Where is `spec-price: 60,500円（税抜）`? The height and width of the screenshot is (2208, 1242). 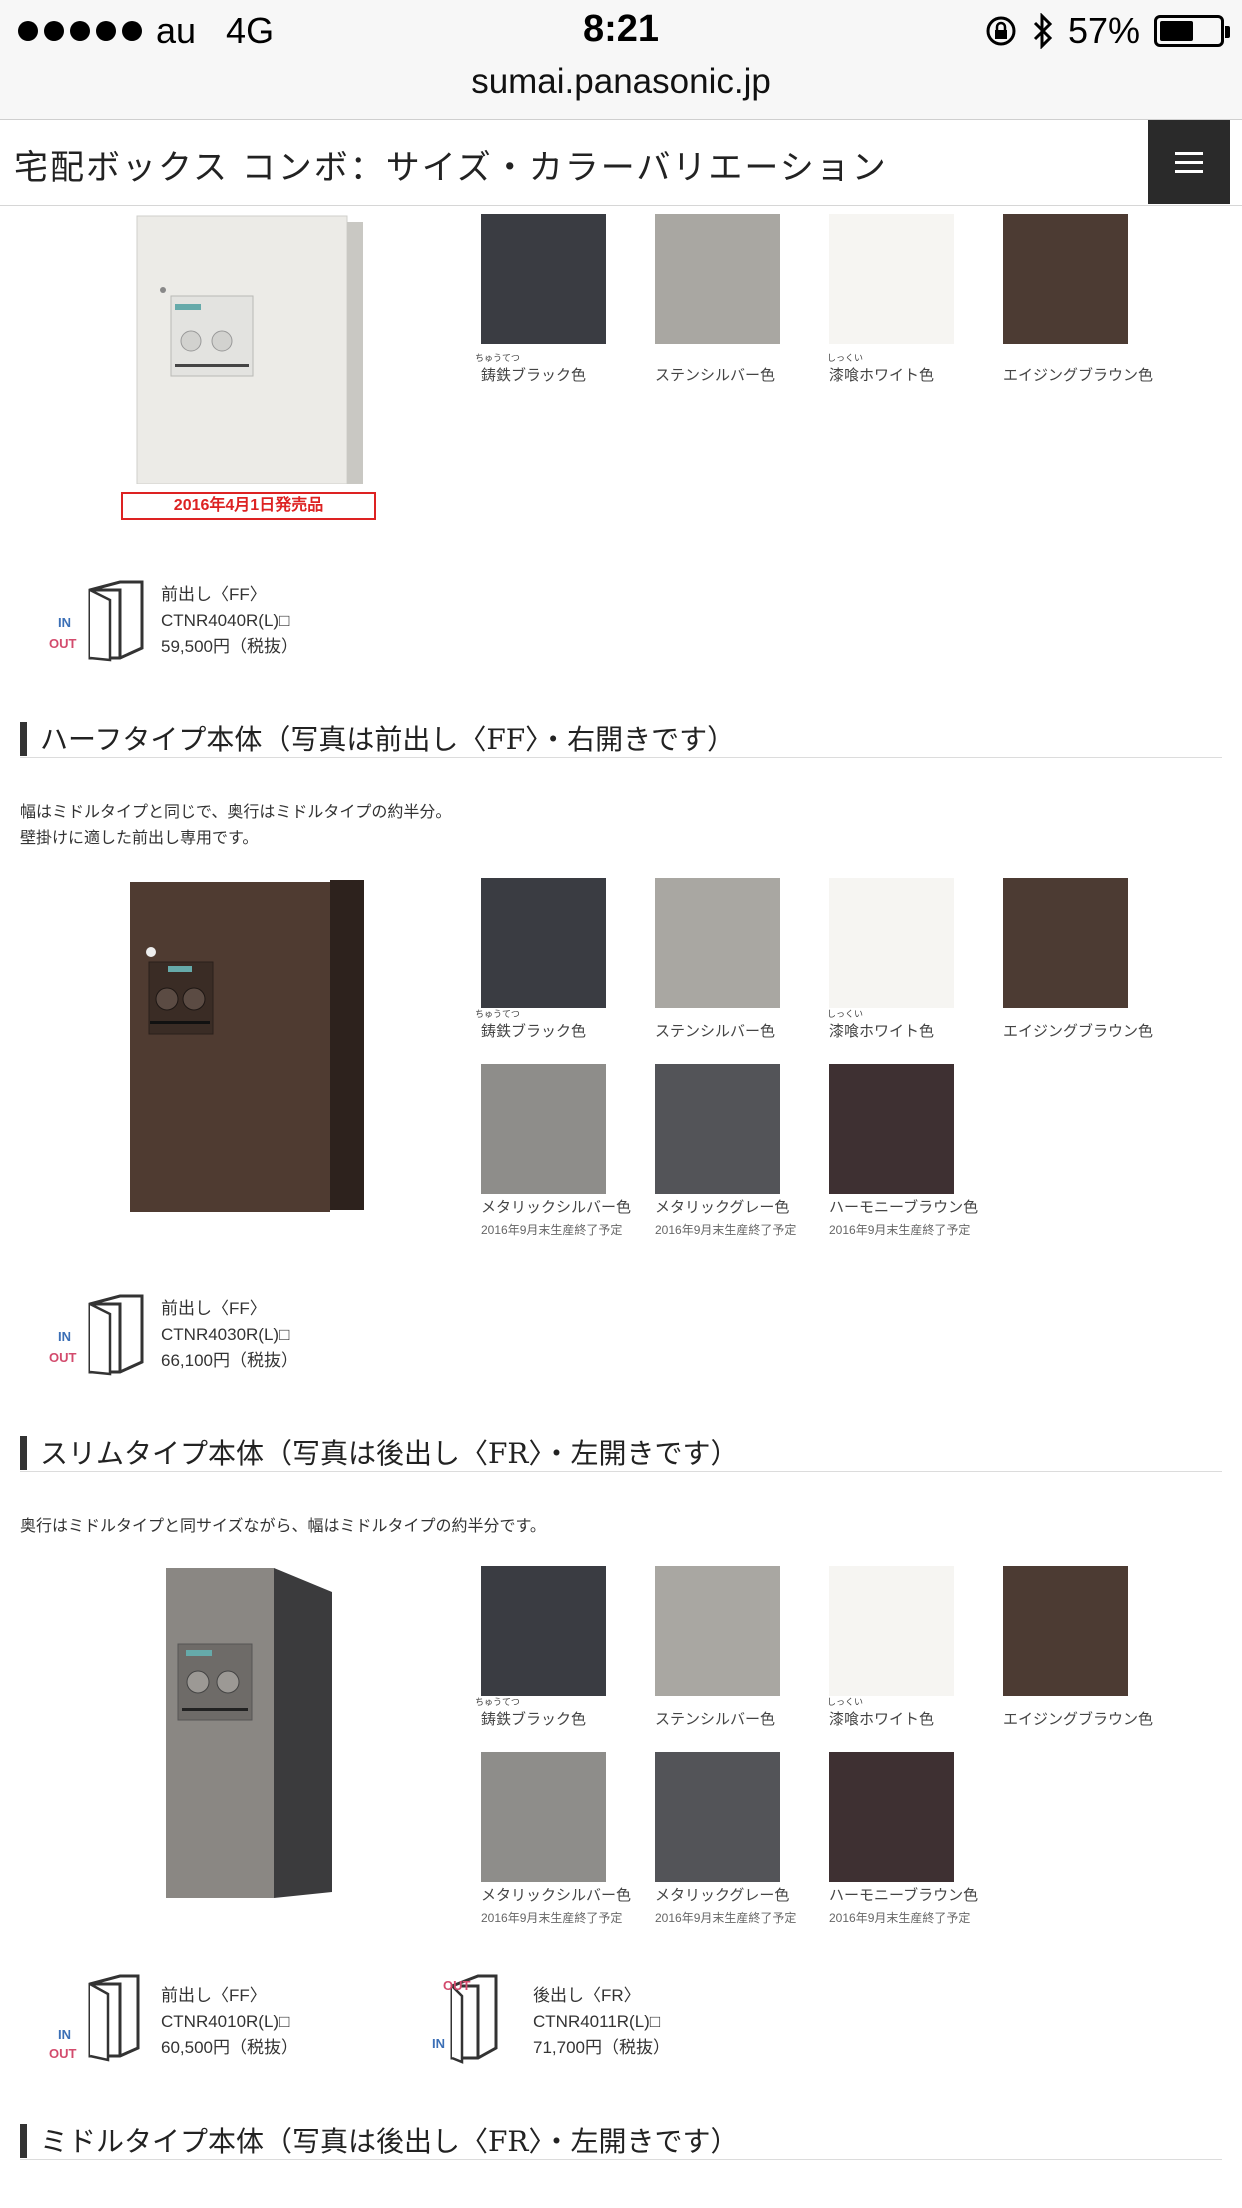 spec-price: 60,500円（税抜） is located at coordinates (229, 2047).